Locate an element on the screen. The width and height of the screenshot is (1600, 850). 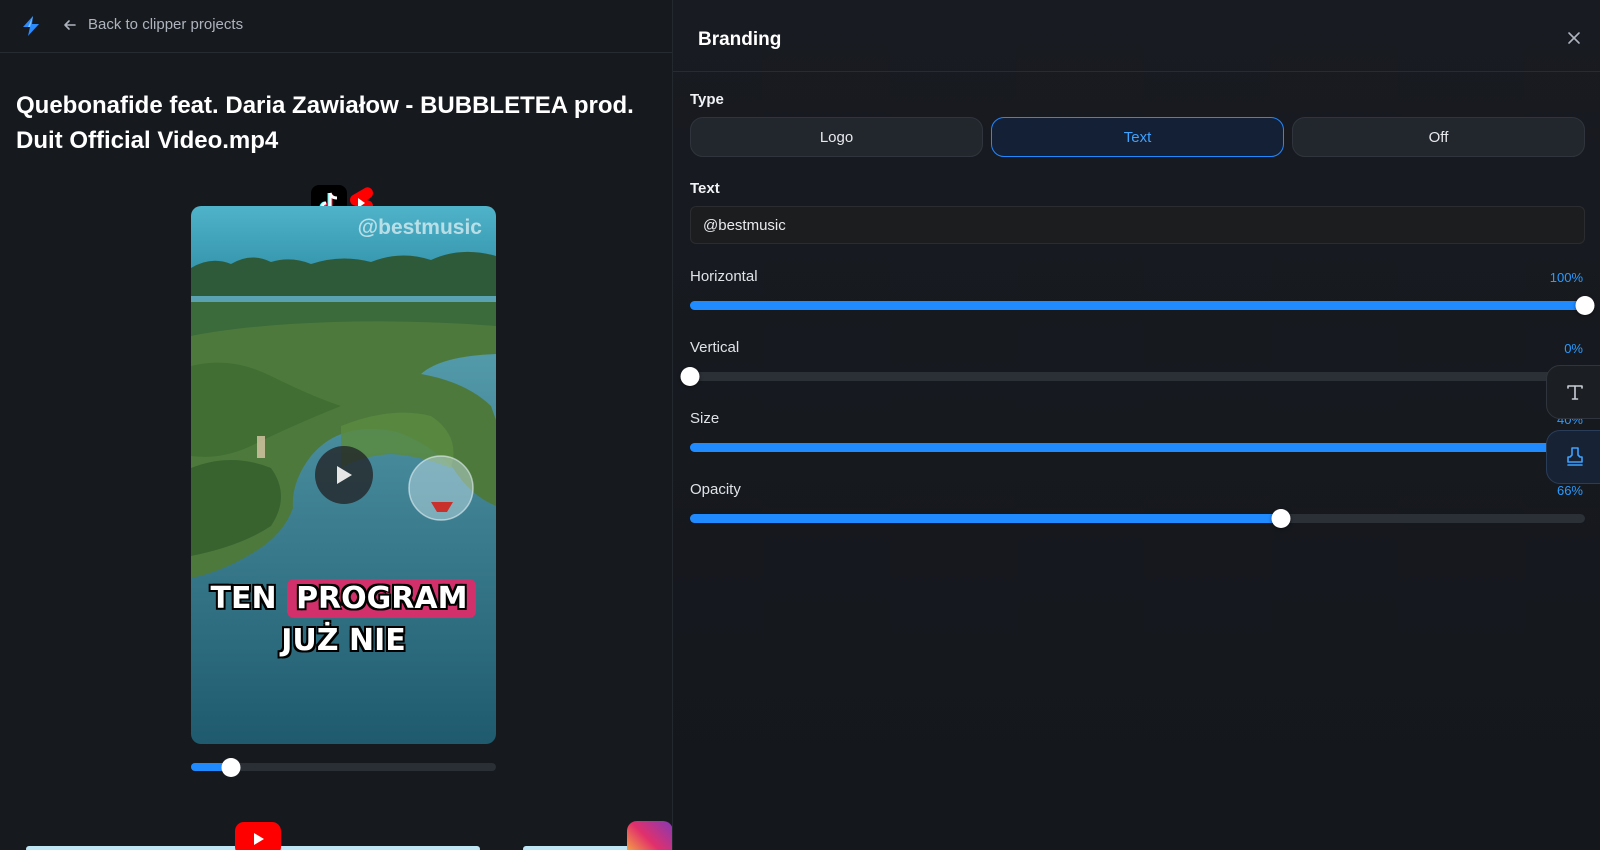
back-to-projects-link: Back to clipper projects is located at coordinates (152, 24).